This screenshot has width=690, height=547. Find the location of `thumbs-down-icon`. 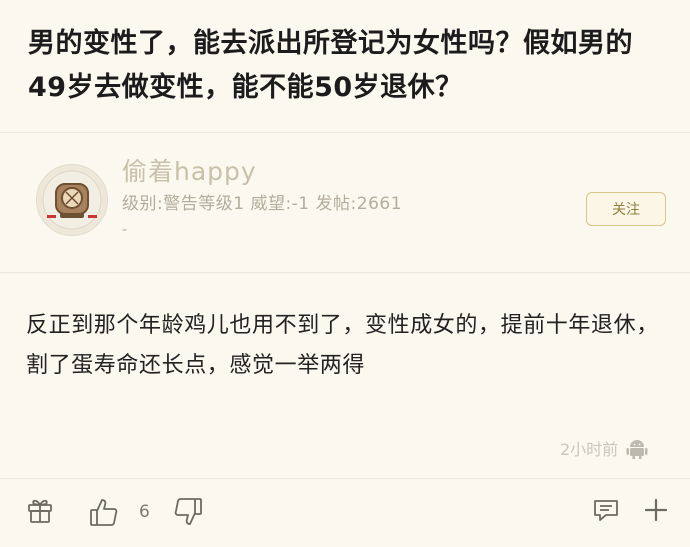

thumbs-down-icon is located at coordinates (188, 511).